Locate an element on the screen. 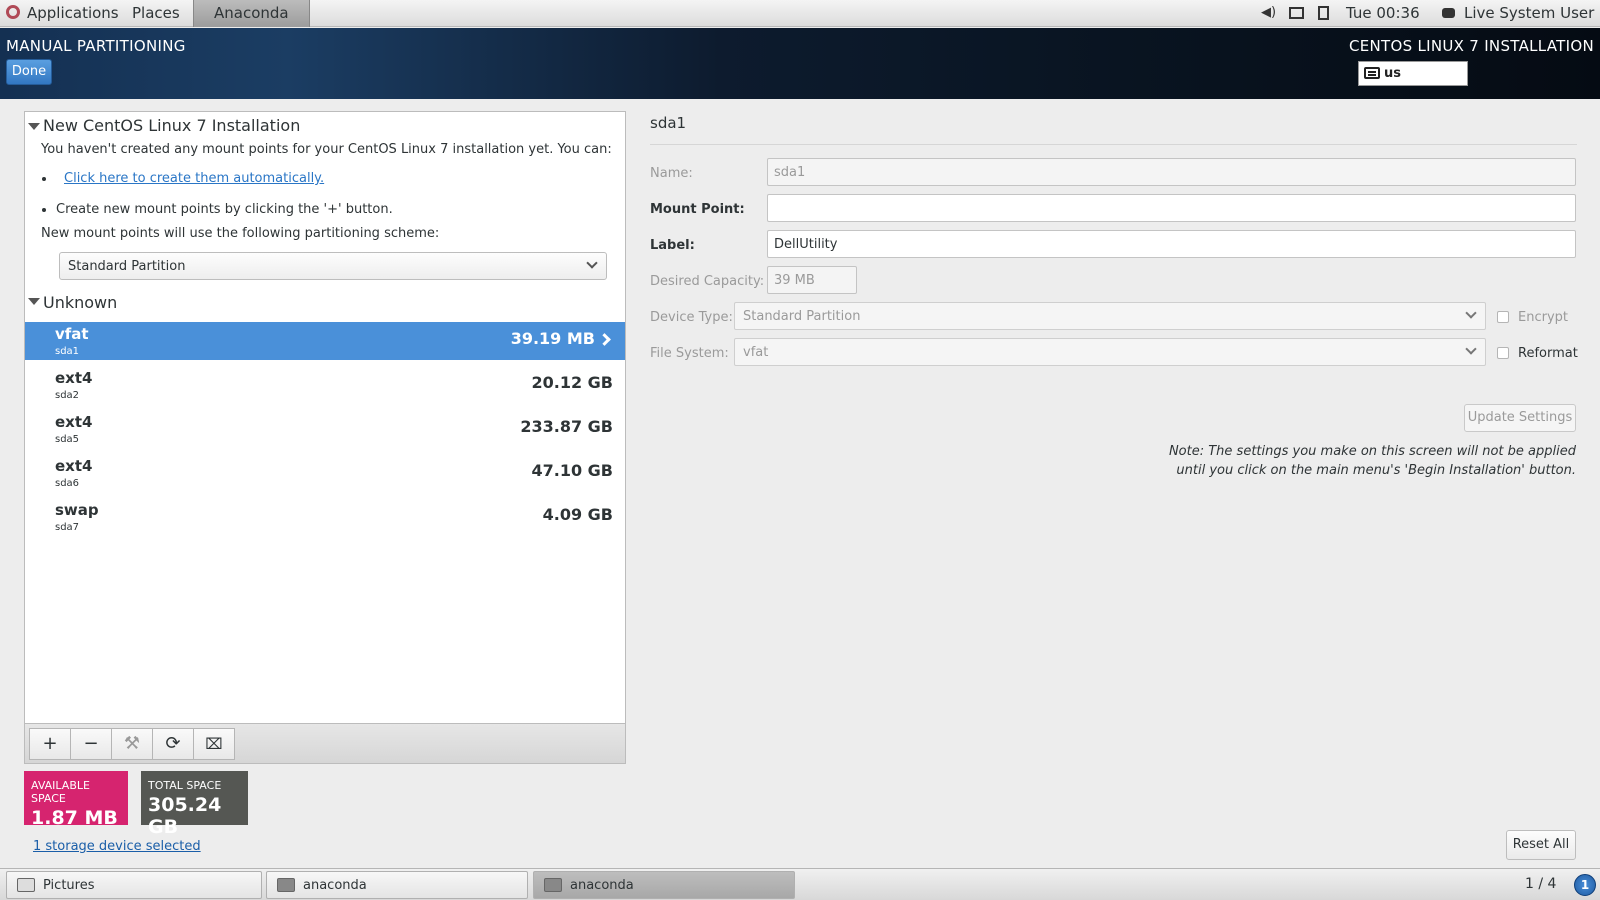  task-pictures: Pictures is located at coordinates (134, 885).